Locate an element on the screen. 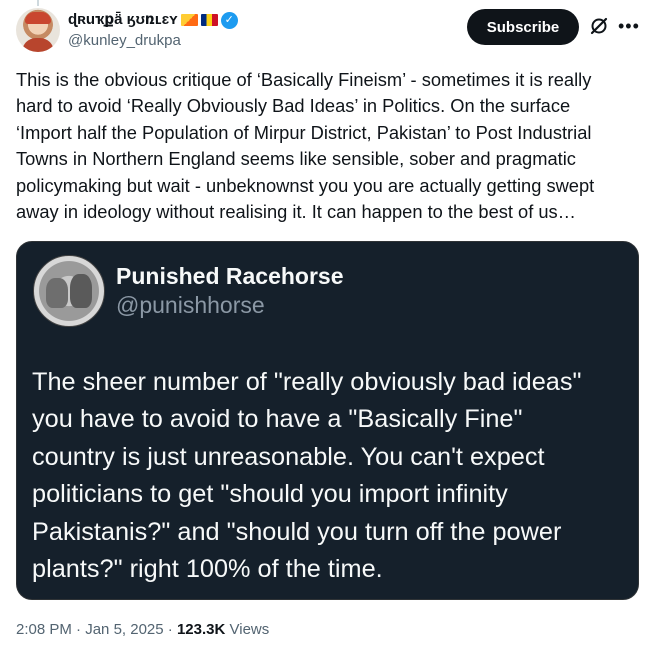 The height and width of the screenshot is (653, 650). tweet-date: Jan 5, 2025 is located at coordinates (124, 629).